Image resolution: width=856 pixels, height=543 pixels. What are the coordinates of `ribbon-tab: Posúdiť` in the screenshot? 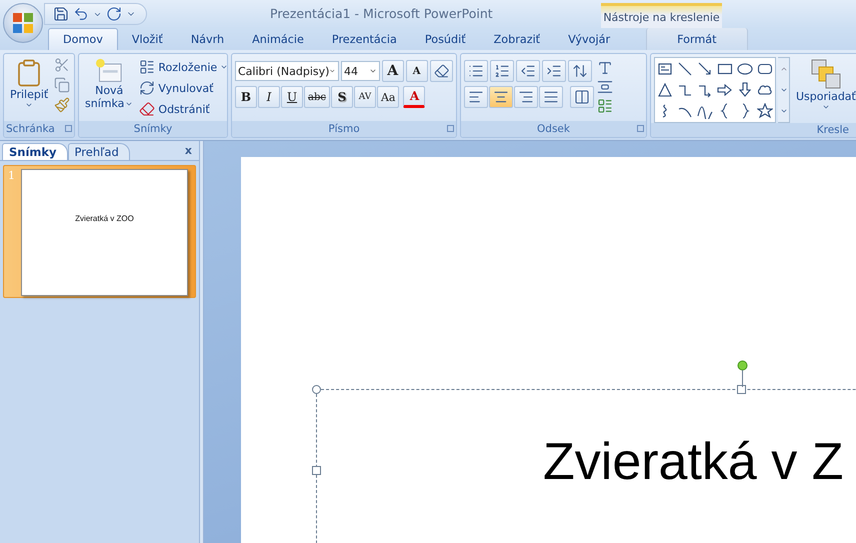 It's located at (445, 39).